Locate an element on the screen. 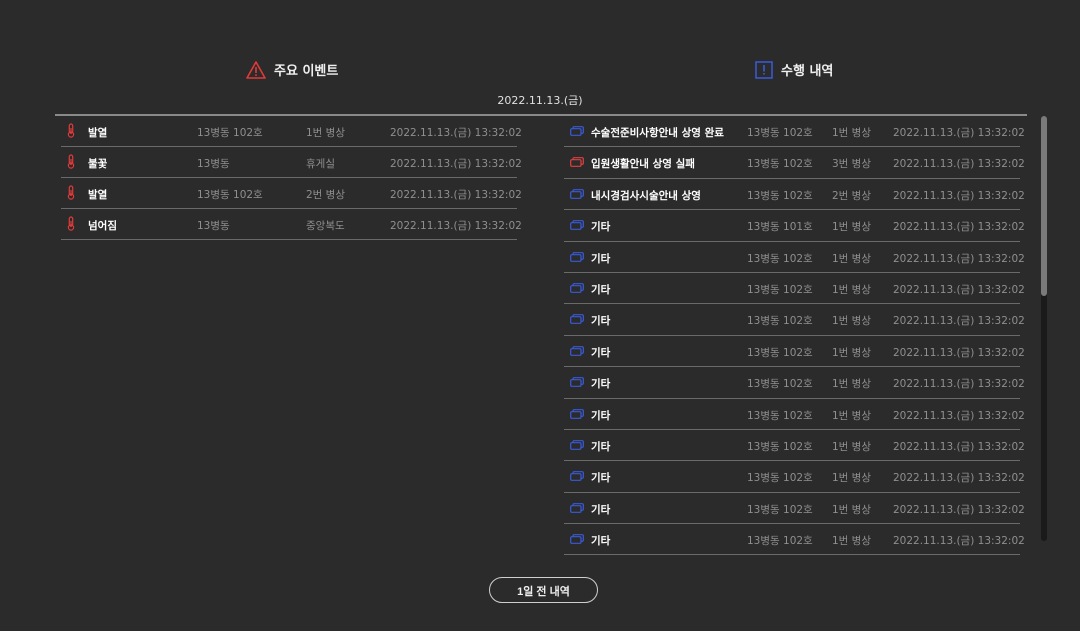 The image size is (1080, 631). task-bed: 2번 병상 is located at coordinates (851, 195).